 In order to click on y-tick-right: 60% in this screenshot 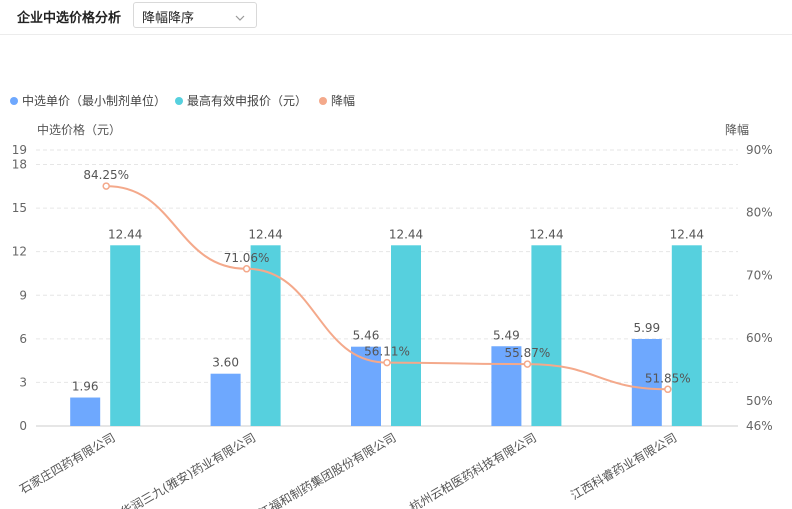, I will do `click(759, 338)`.